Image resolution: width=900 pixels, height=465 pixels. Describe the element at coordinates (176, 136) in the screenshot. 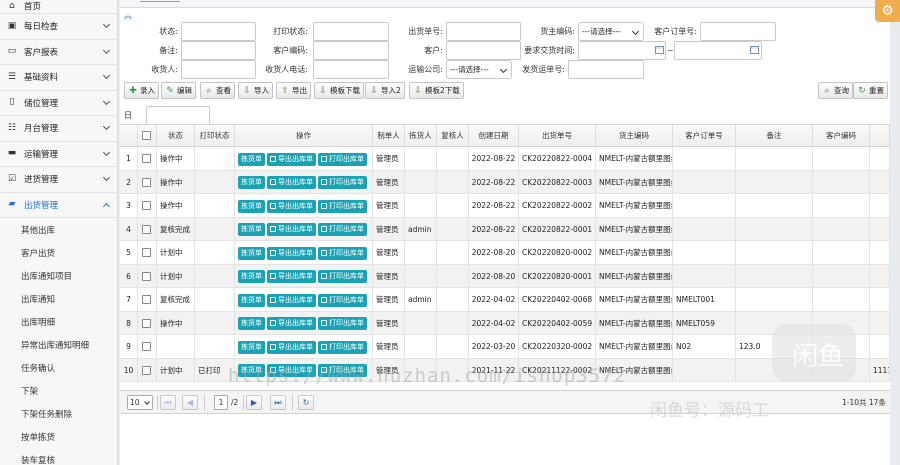

I see `header-status: 状态` at that location.